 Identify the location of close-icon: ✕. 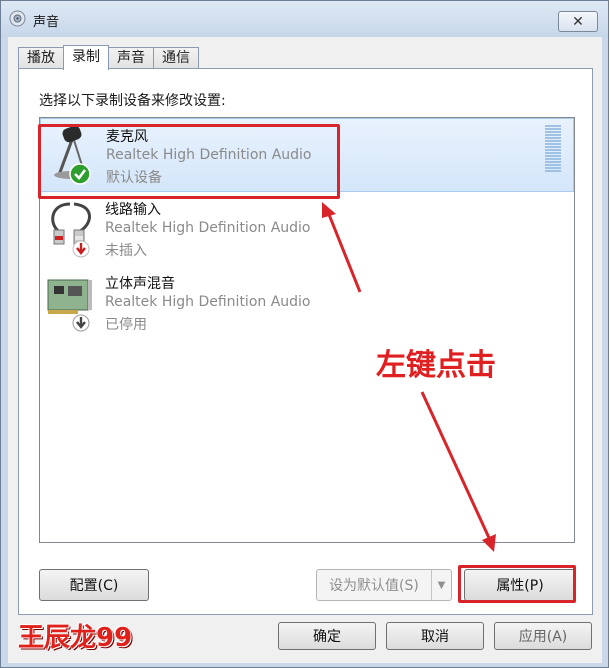
(578, 21).